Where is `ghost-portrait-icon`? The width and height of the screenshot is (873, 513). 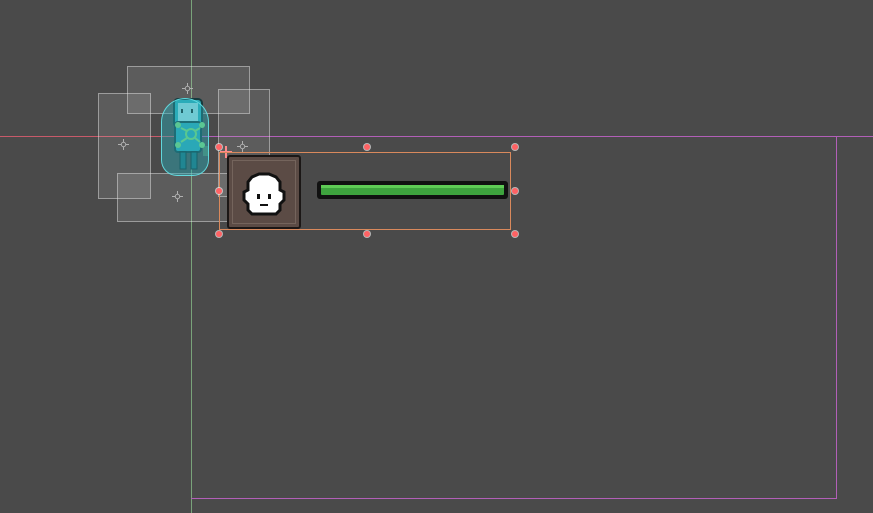 ghost-portrait-icon is located at coordinates (264, 194).